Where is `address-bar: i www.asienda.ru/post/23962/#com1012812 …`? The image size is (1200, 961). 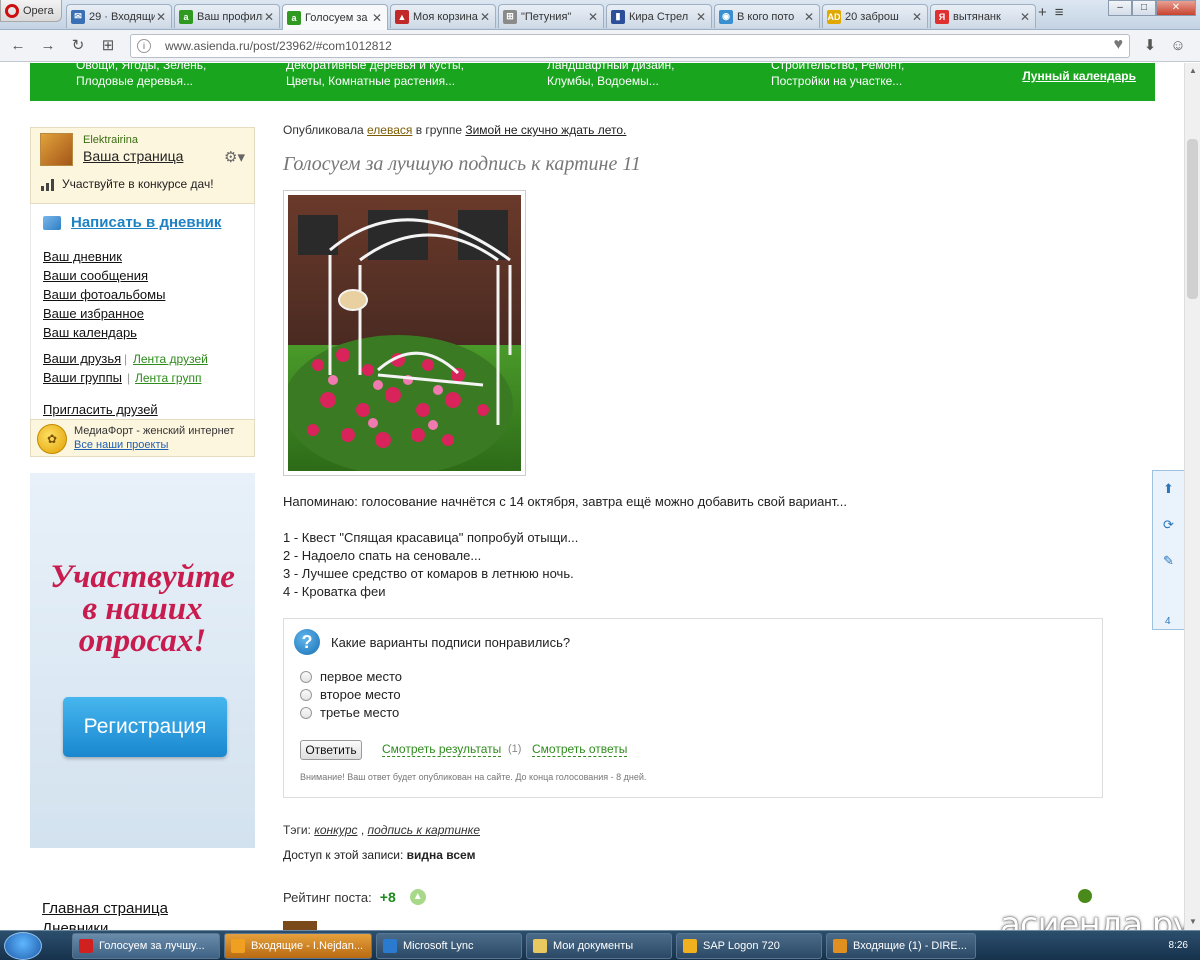
address-bar: i www.asienda.ru/post/23962/#com1012812 … is located at coordinates (630, 46).